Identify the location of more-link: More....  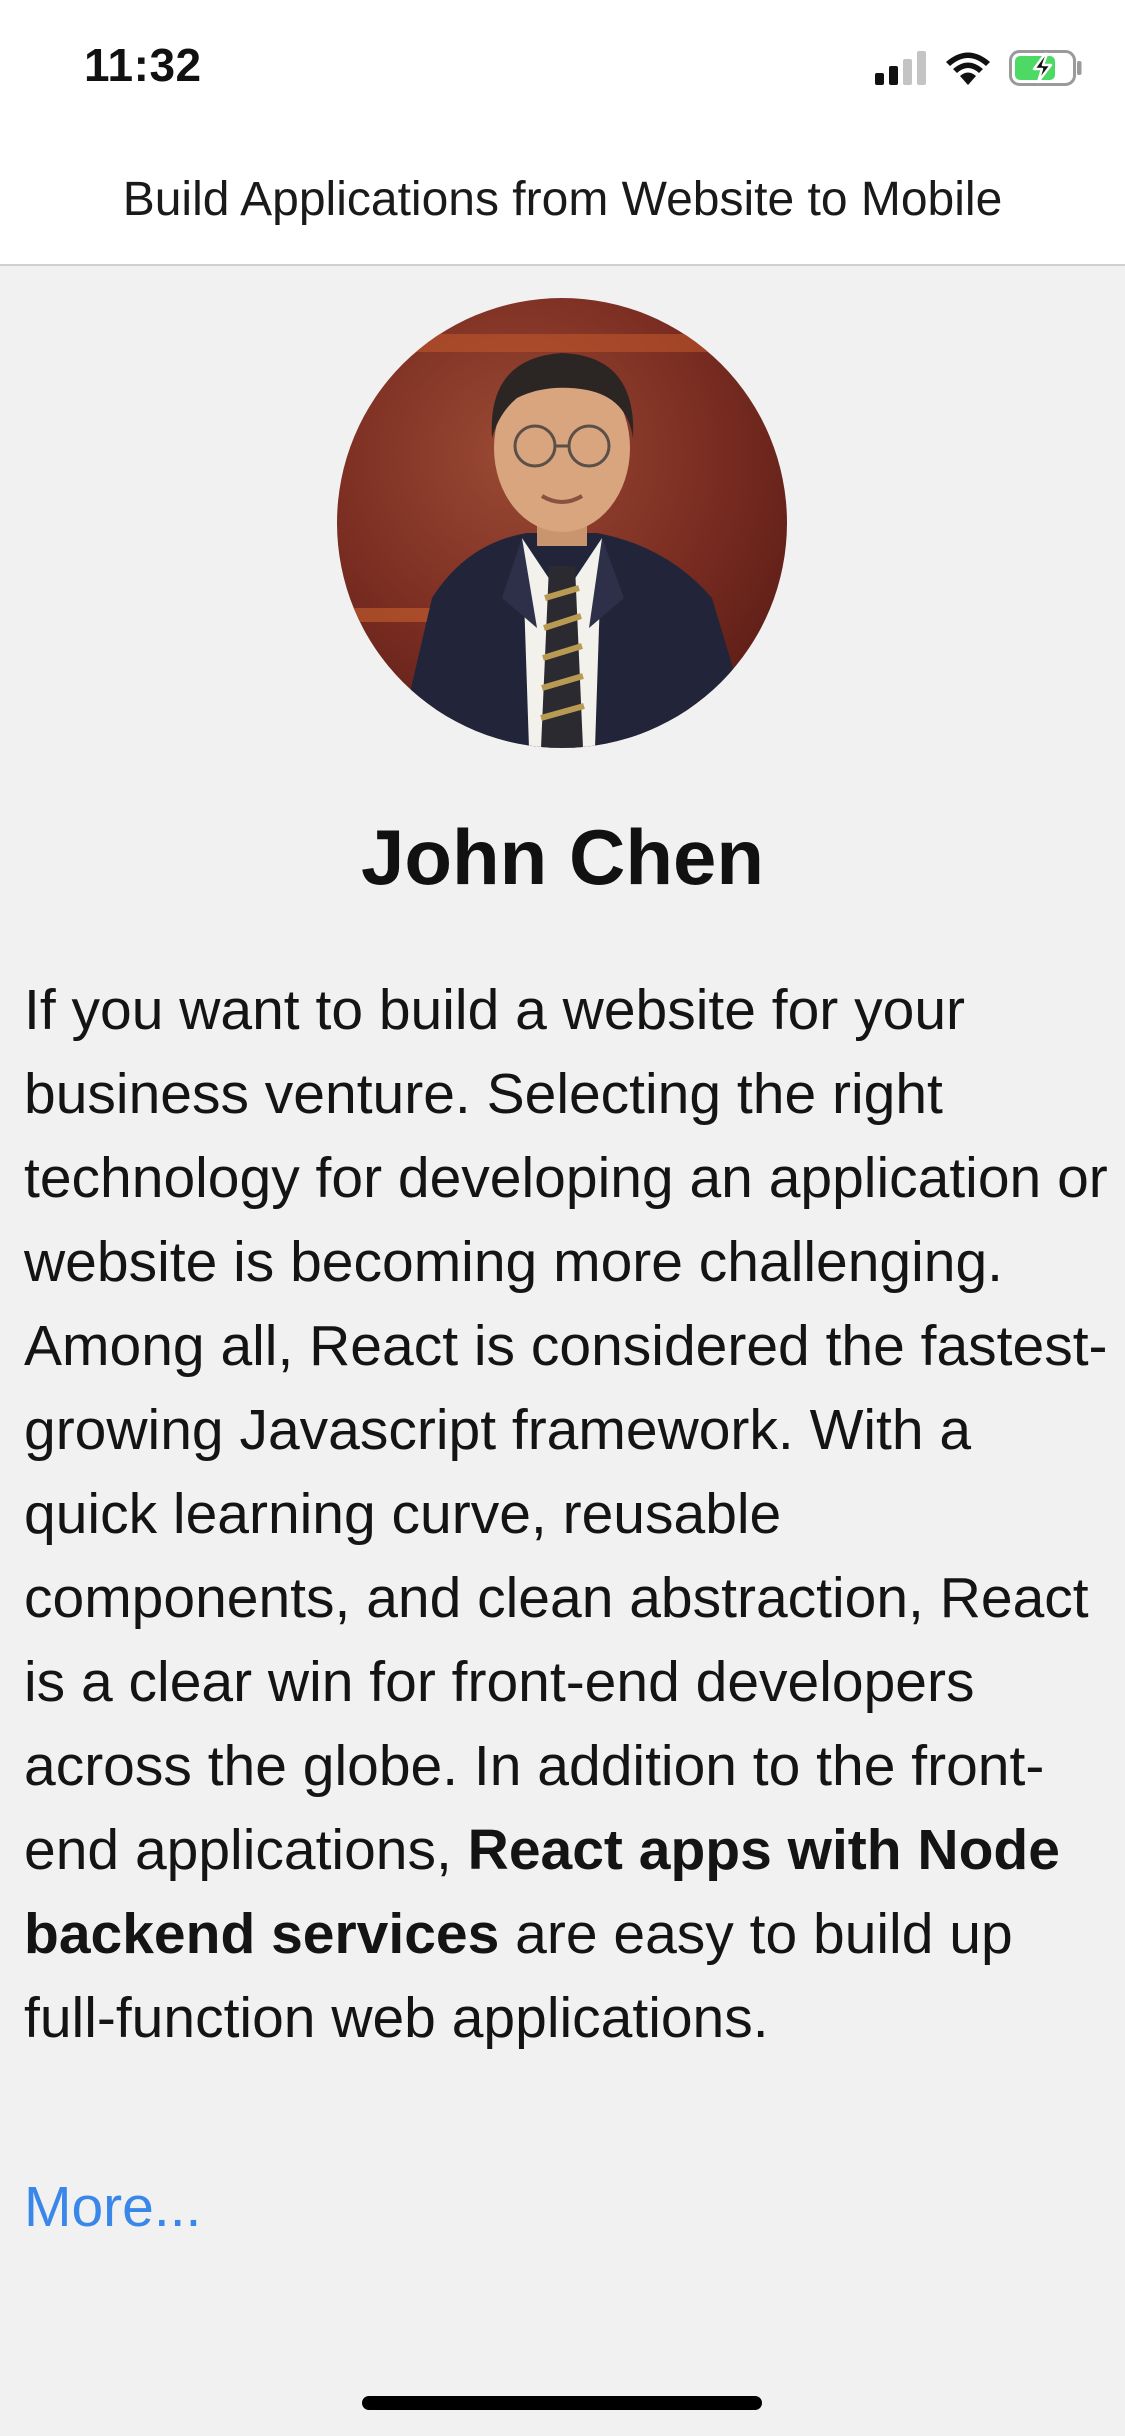
(112, 2207).